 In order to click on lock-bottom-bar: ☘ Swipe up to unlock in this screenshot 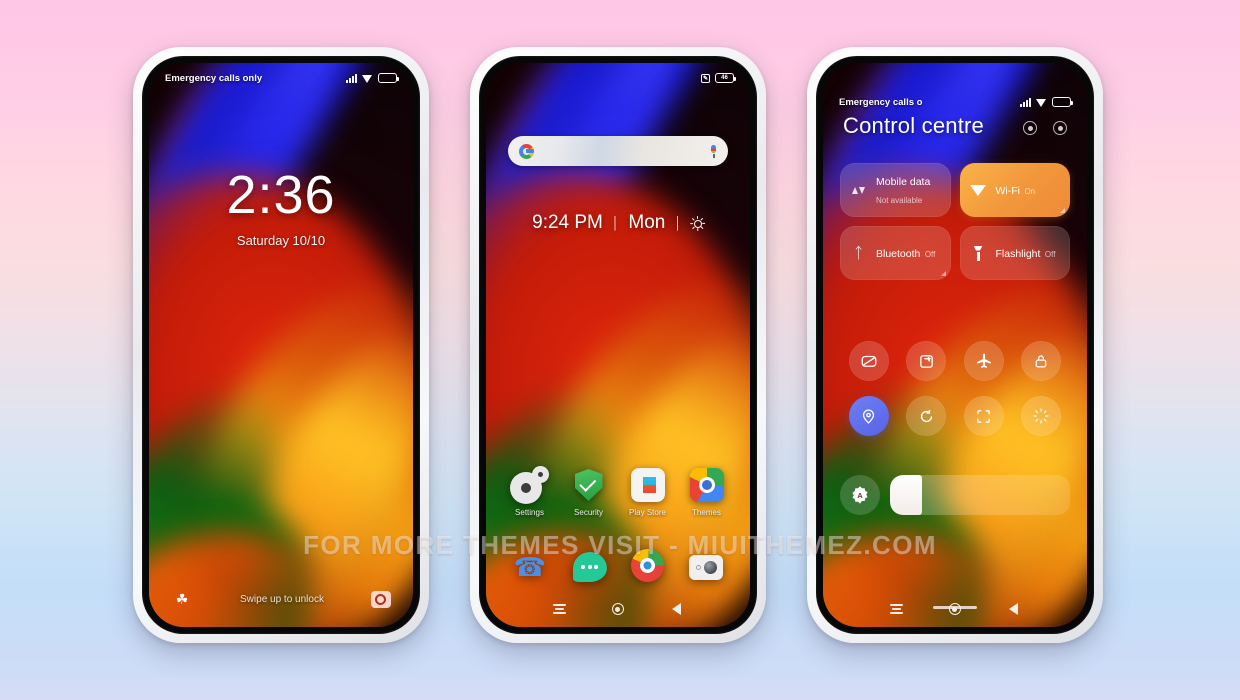, I will do `click(281, 599)`.